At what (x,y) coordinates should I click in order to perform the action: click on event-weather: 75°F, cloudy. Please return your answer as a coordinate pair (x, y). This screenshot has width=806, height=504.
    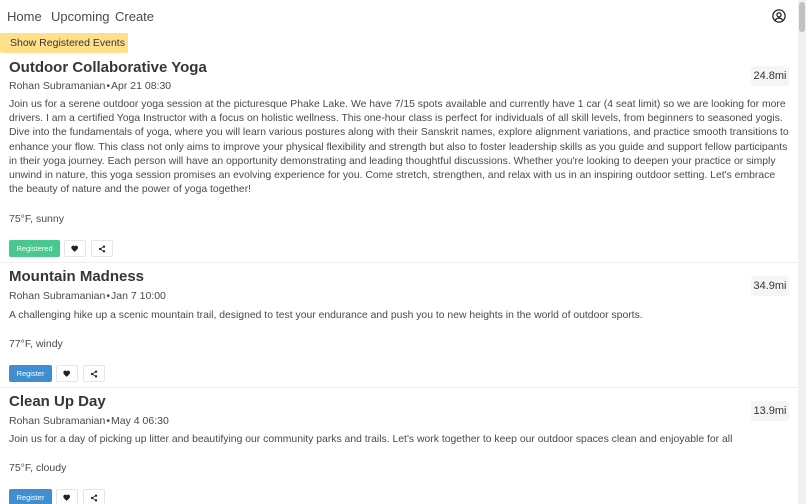
    Looking at the image, I should click on (38, 468).